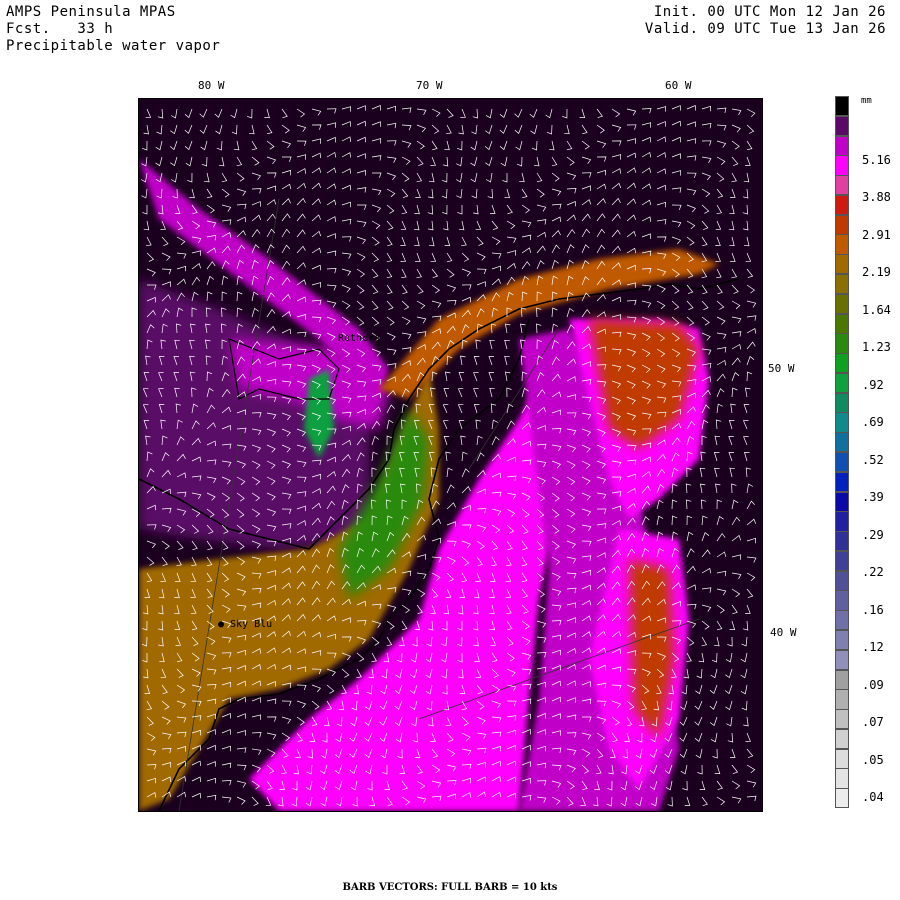 The height and width of the screenshot is (900, 900). What do you see at coordinates (873, 759) in the screenshot?
I see `legend-tick-label: .05` at bounding box center [873, 759].